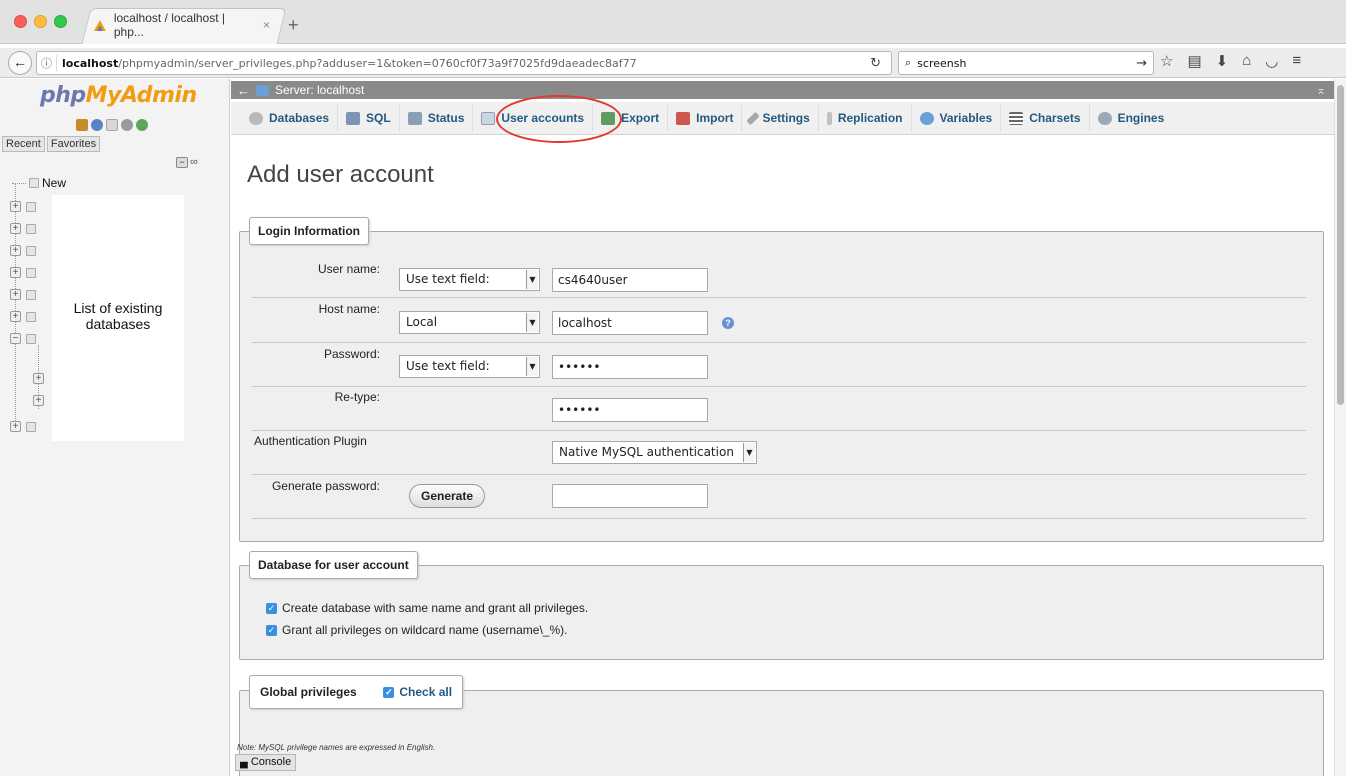 The height and width of the screenshot is (776, 1346). What do you see at coordinates (182, 162) in the screenshot?
I see `collapse-all-icon: −` at bounding box center [182, 162].